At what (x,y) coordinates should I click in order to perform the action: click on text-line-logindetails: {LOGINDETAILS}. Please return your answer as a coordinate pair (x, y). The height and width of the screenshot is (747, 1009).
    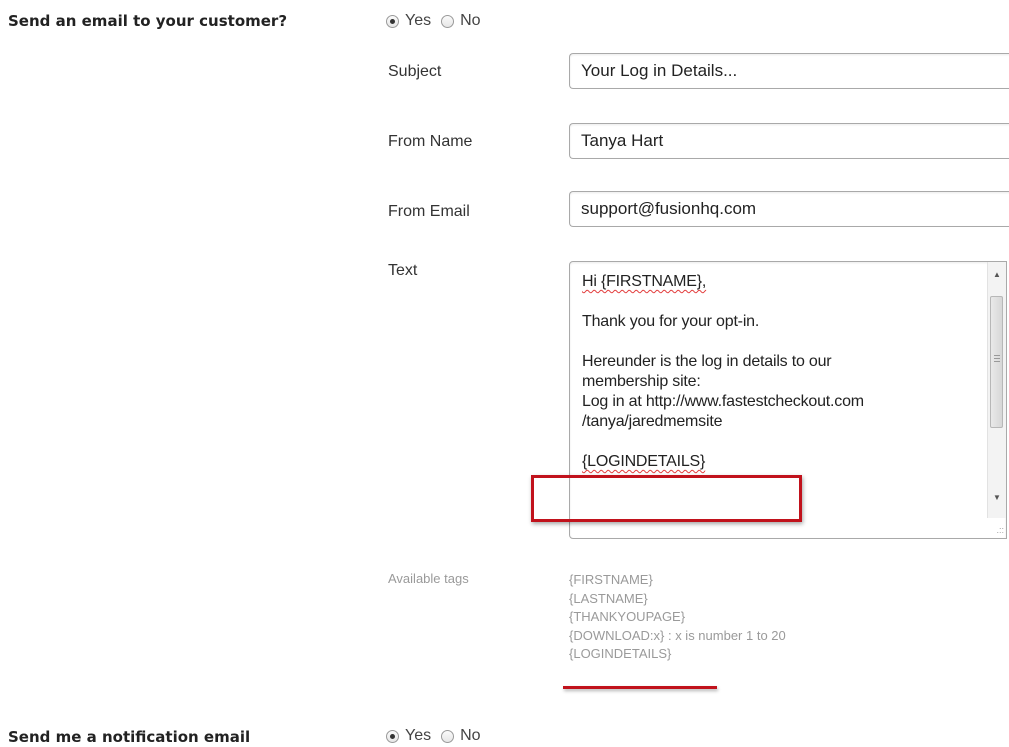
    Looking at the image, I should click on (644, 461).